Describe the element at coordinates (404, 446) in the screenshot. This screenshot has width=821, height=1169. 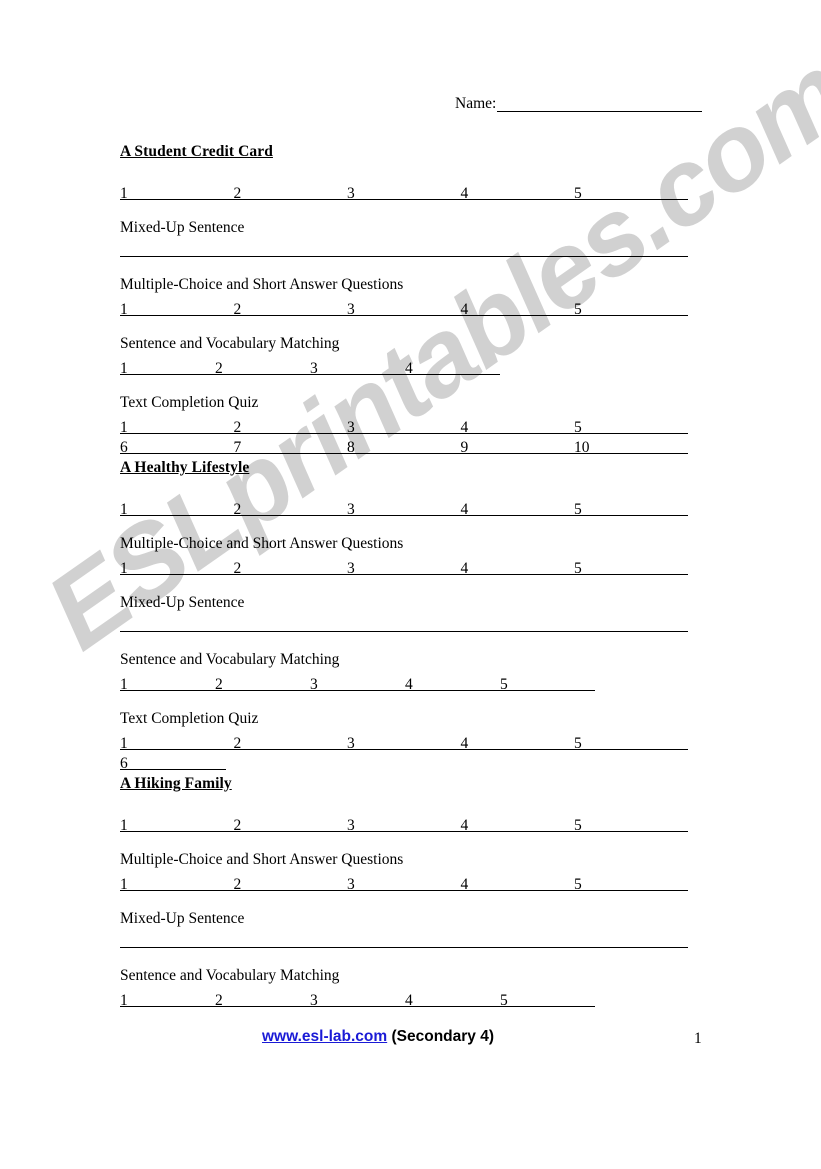
I see `answer-blank: 8` at that location.